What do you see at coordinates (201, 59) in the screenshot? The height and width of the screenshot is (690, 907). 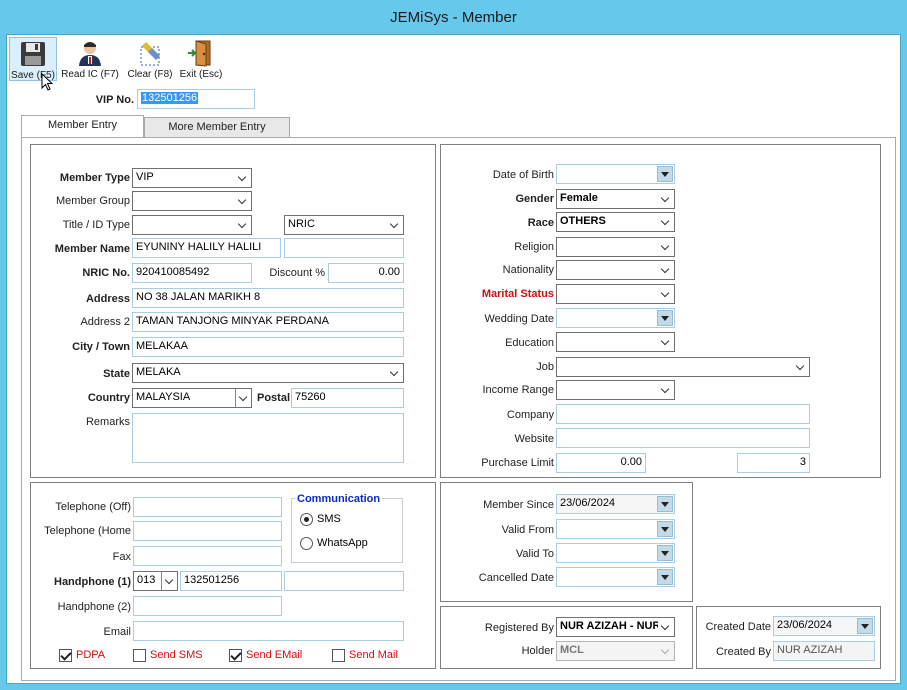 I see `exit-button: Exit (Esc)` at bounding box center [201, 59].